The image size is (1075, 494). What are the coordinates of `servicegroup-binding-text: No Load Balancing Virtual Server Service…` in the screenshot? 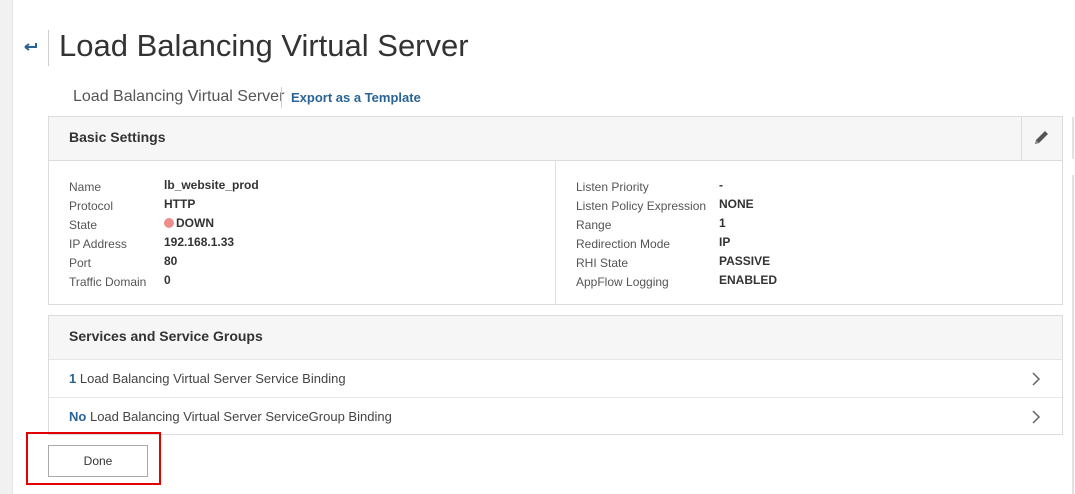 It's located at (230, 416).